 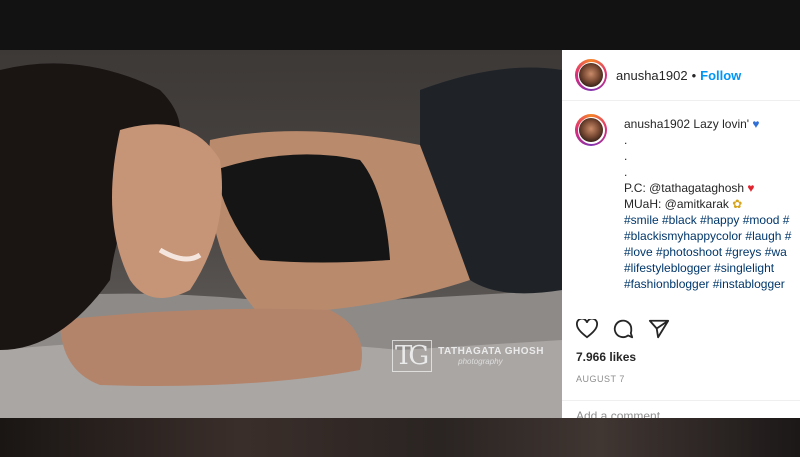 I want to click on caption-line-1: Lazy lovin', so click(x=721, y=124).